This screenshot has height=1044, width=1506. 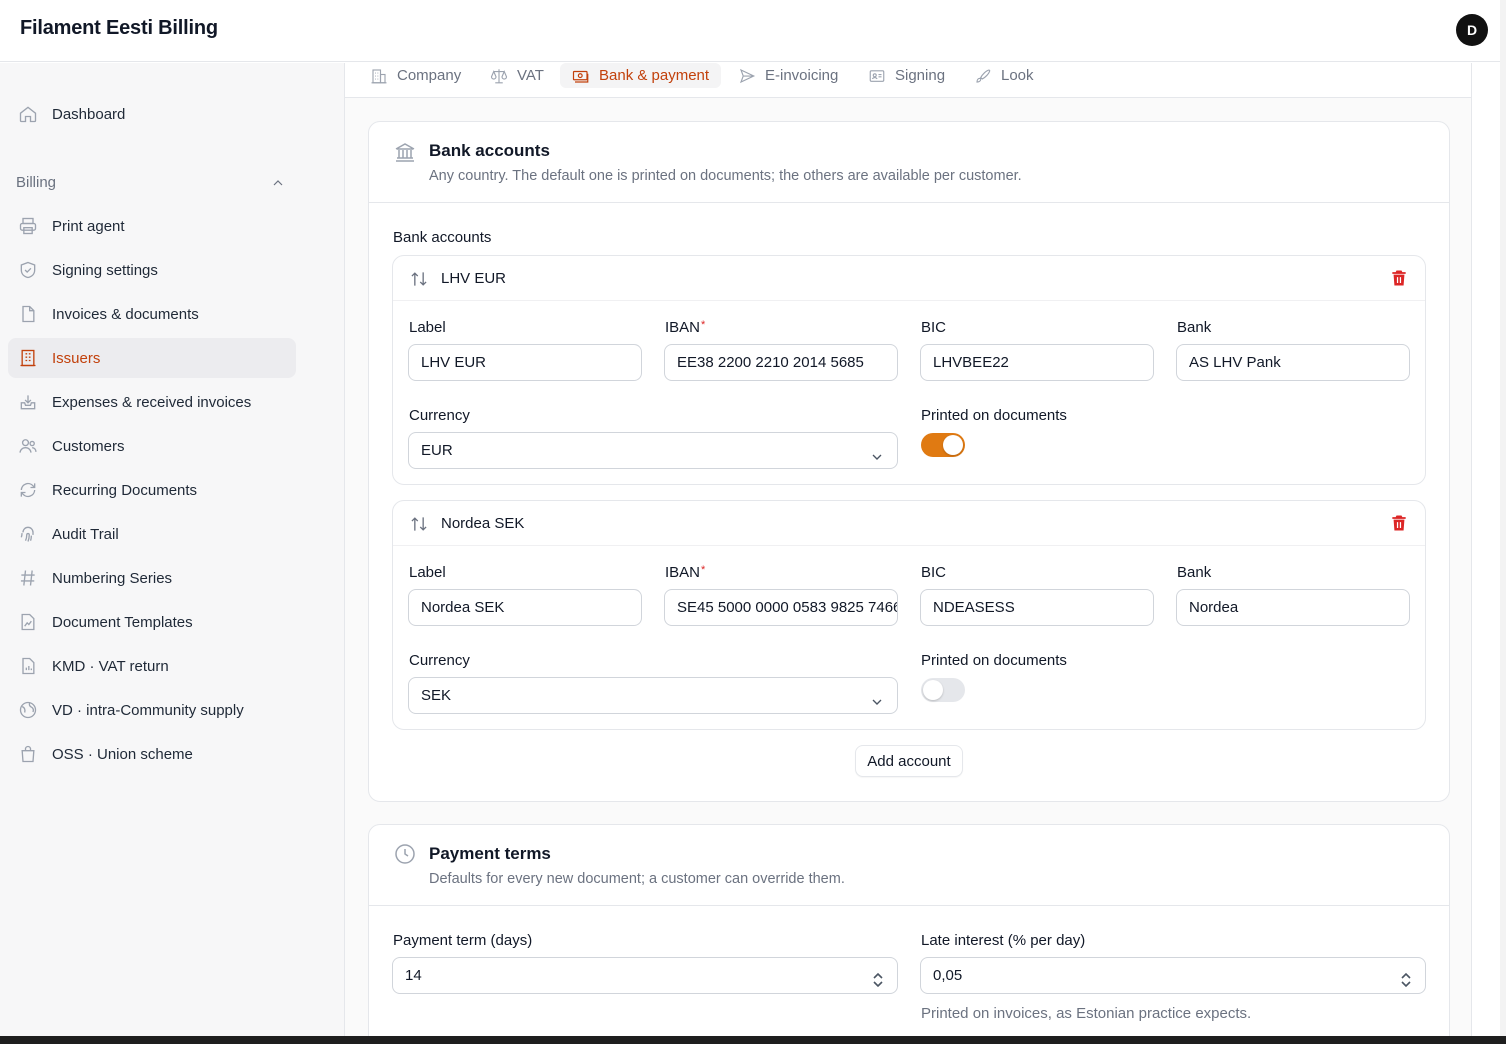 What do you see at coordinates (1293, 362) in the screenshot?
I see `bank-input: AS LHV Pank` at bounding box center [1293, 362].